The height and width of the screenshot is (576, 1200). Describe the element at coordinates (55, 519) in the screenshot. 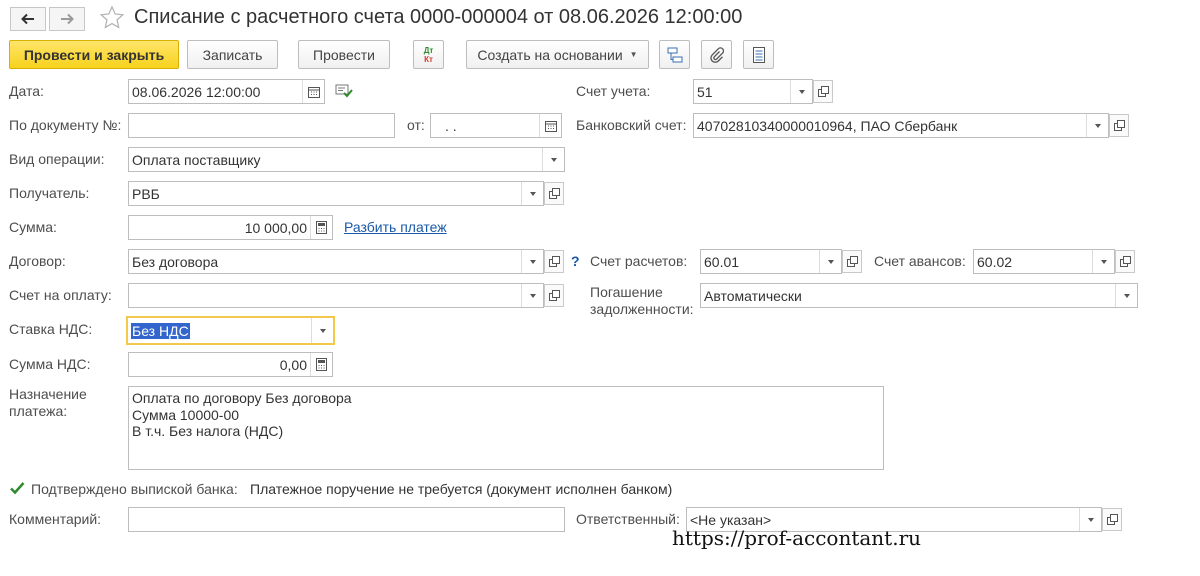

I see `comment-label: Комментарий:` at that location.